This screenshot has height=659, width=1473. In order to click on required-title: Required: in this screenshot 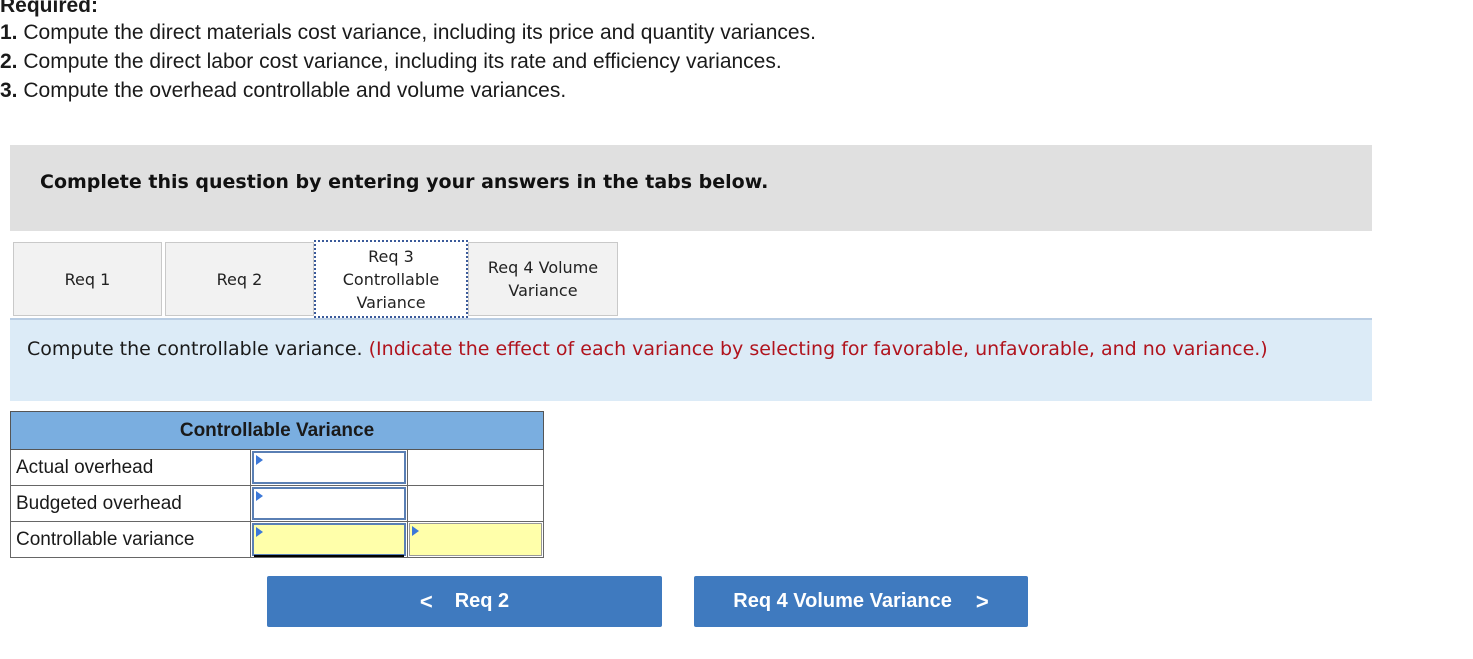, I will do `click(49, 8)`.